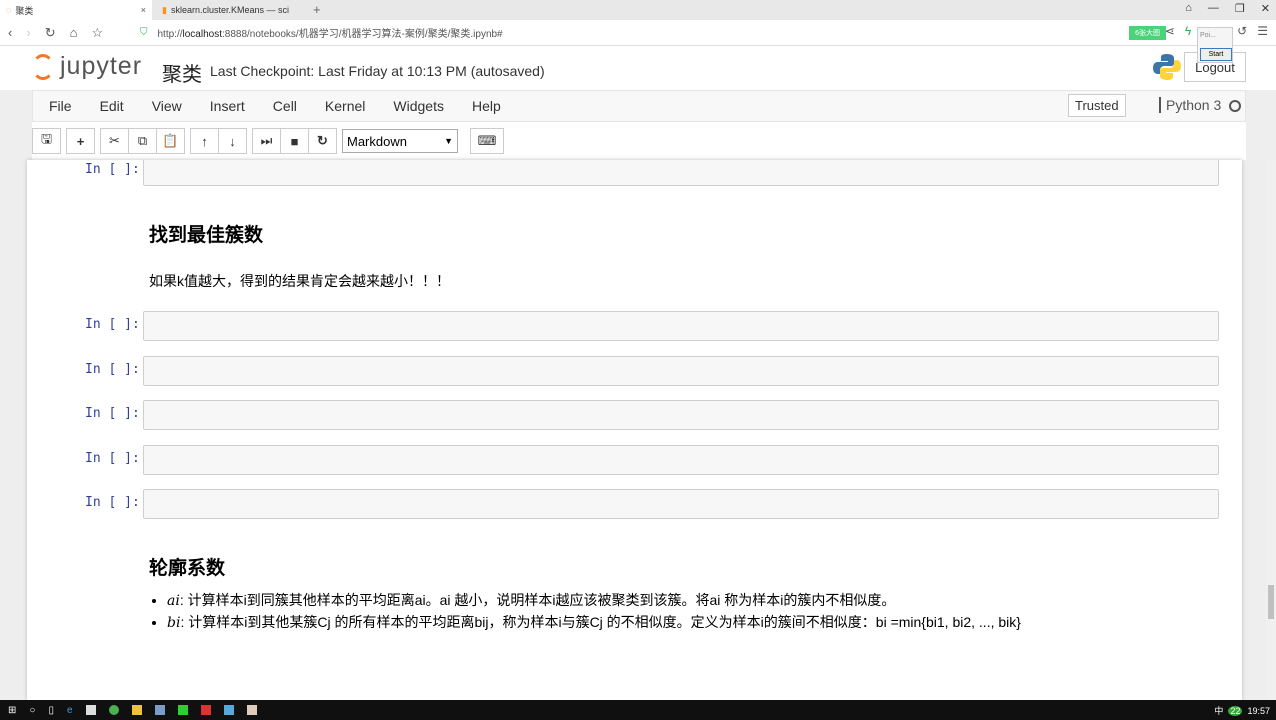 This screenshot has height=720, width=1276. I want to click on scissors-icon: ✂, so click(114, 140).